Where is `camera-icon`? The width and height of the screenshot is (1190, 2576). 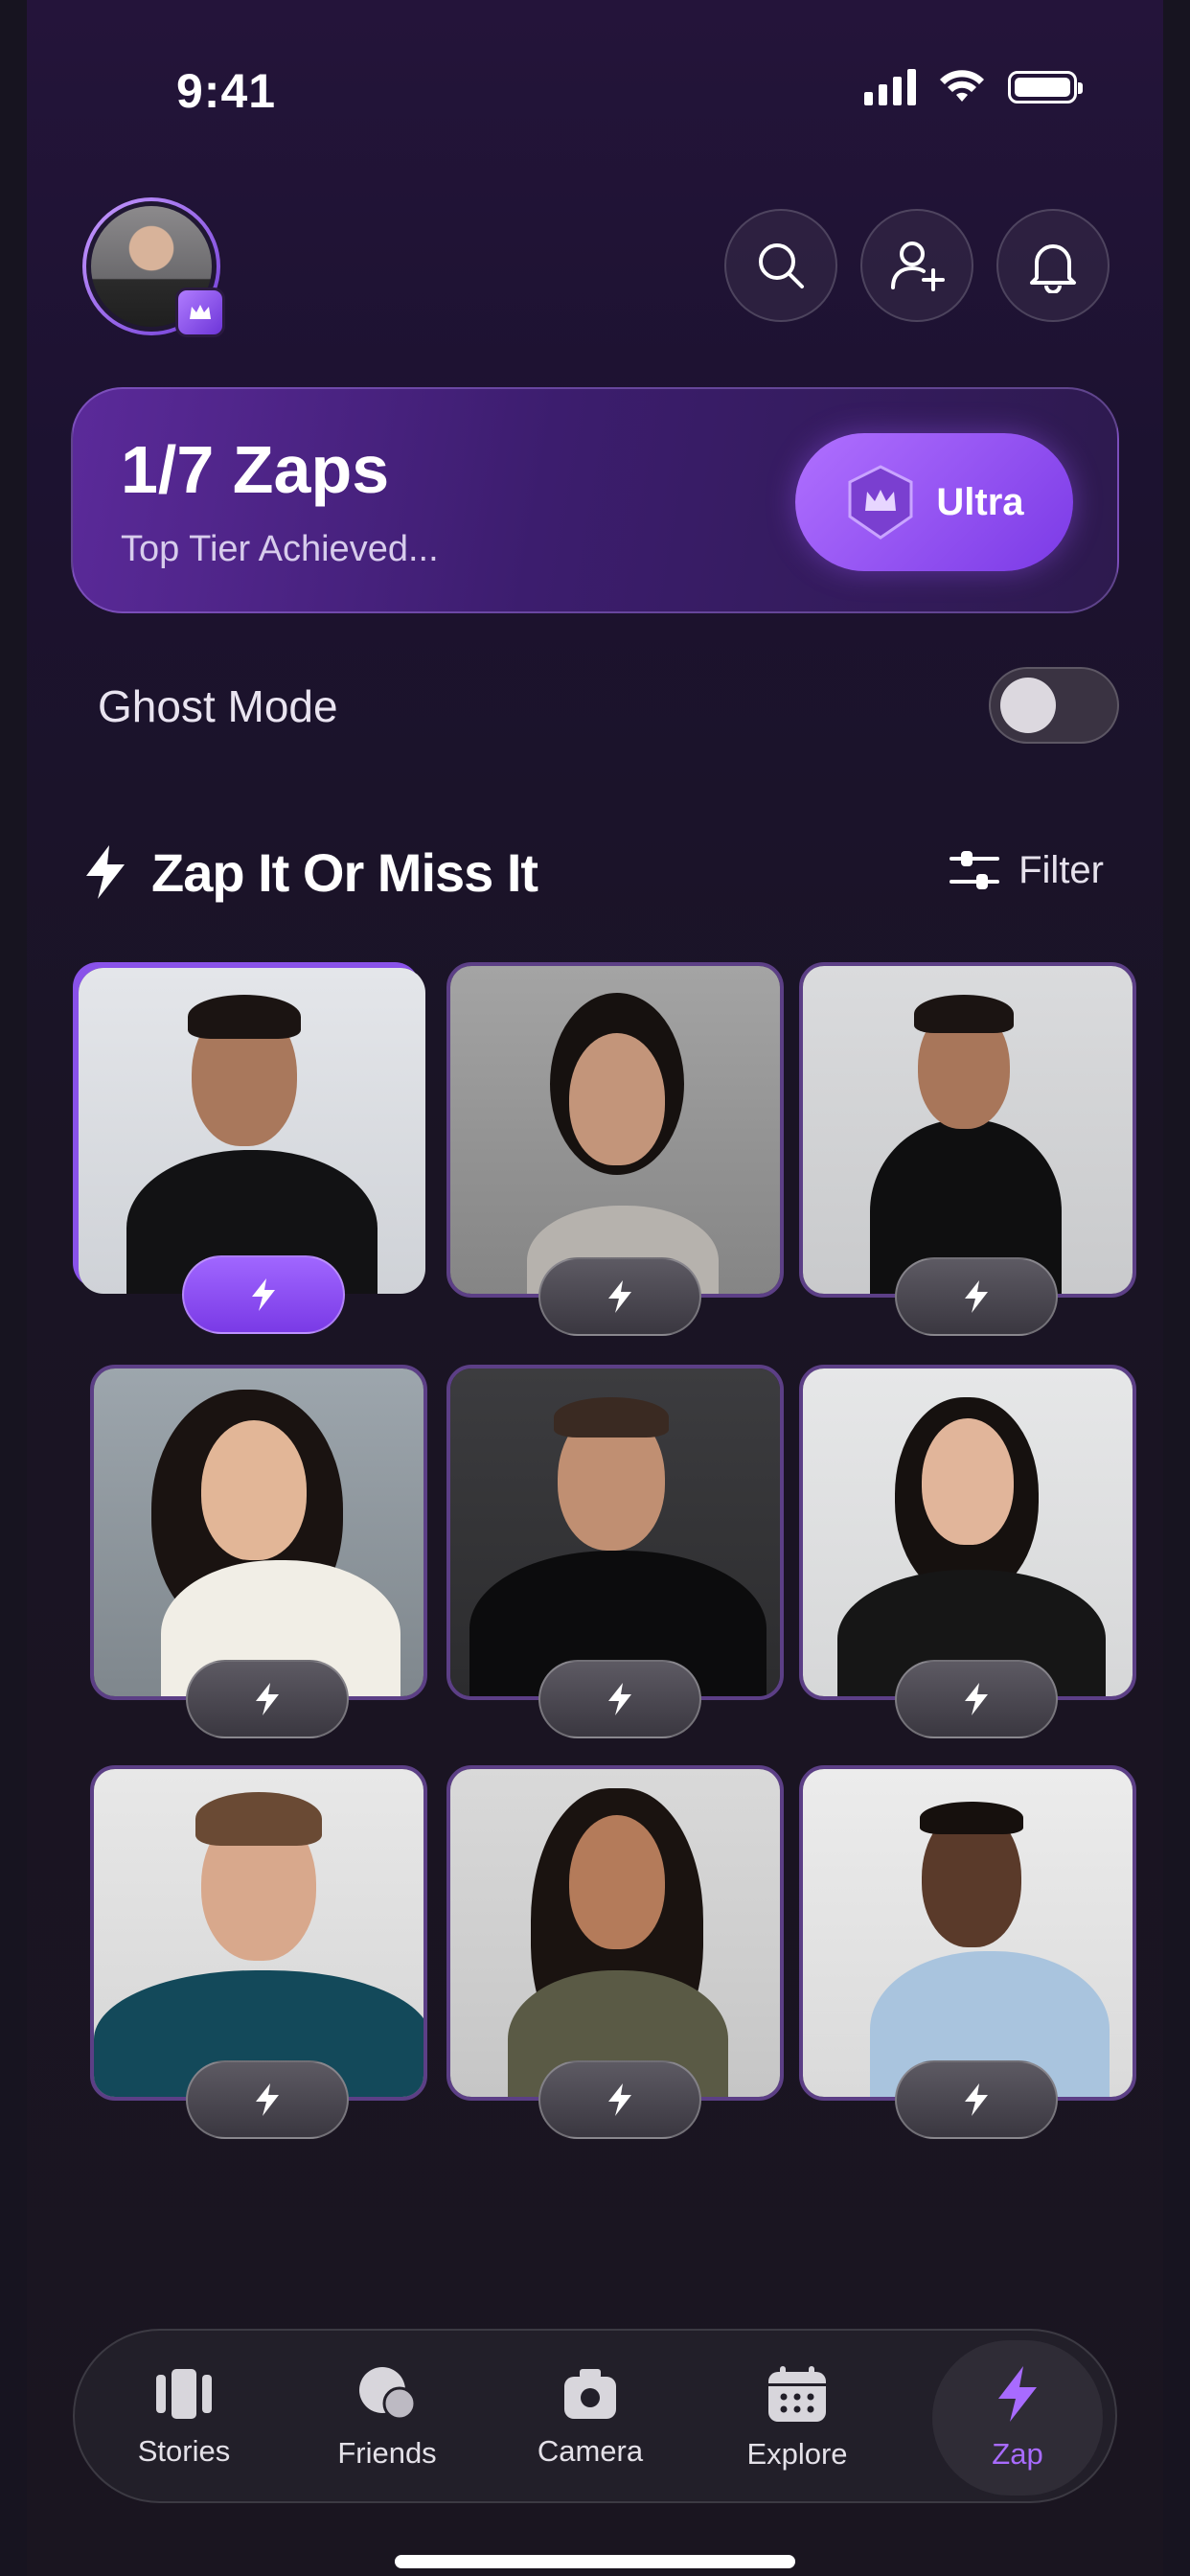
camera-icon is located at coordinates (590, 2394).